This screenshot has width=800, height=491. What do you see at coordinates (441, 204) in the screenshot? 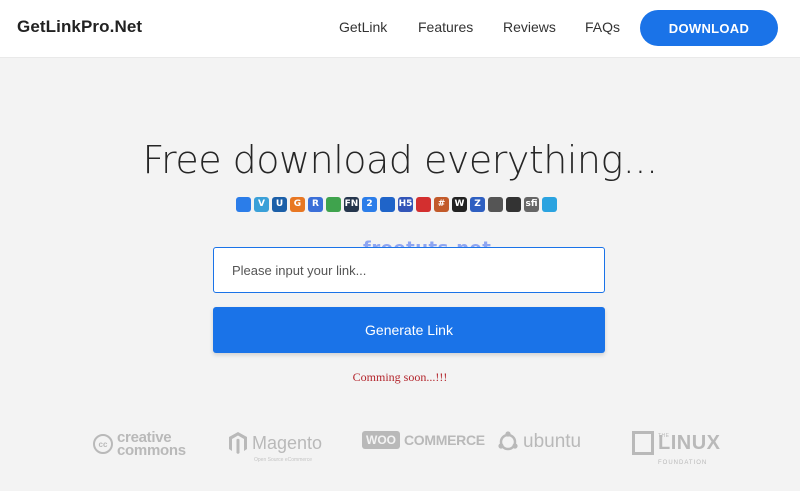
I see `grid-icon: #` at bounding box center [441, 204].